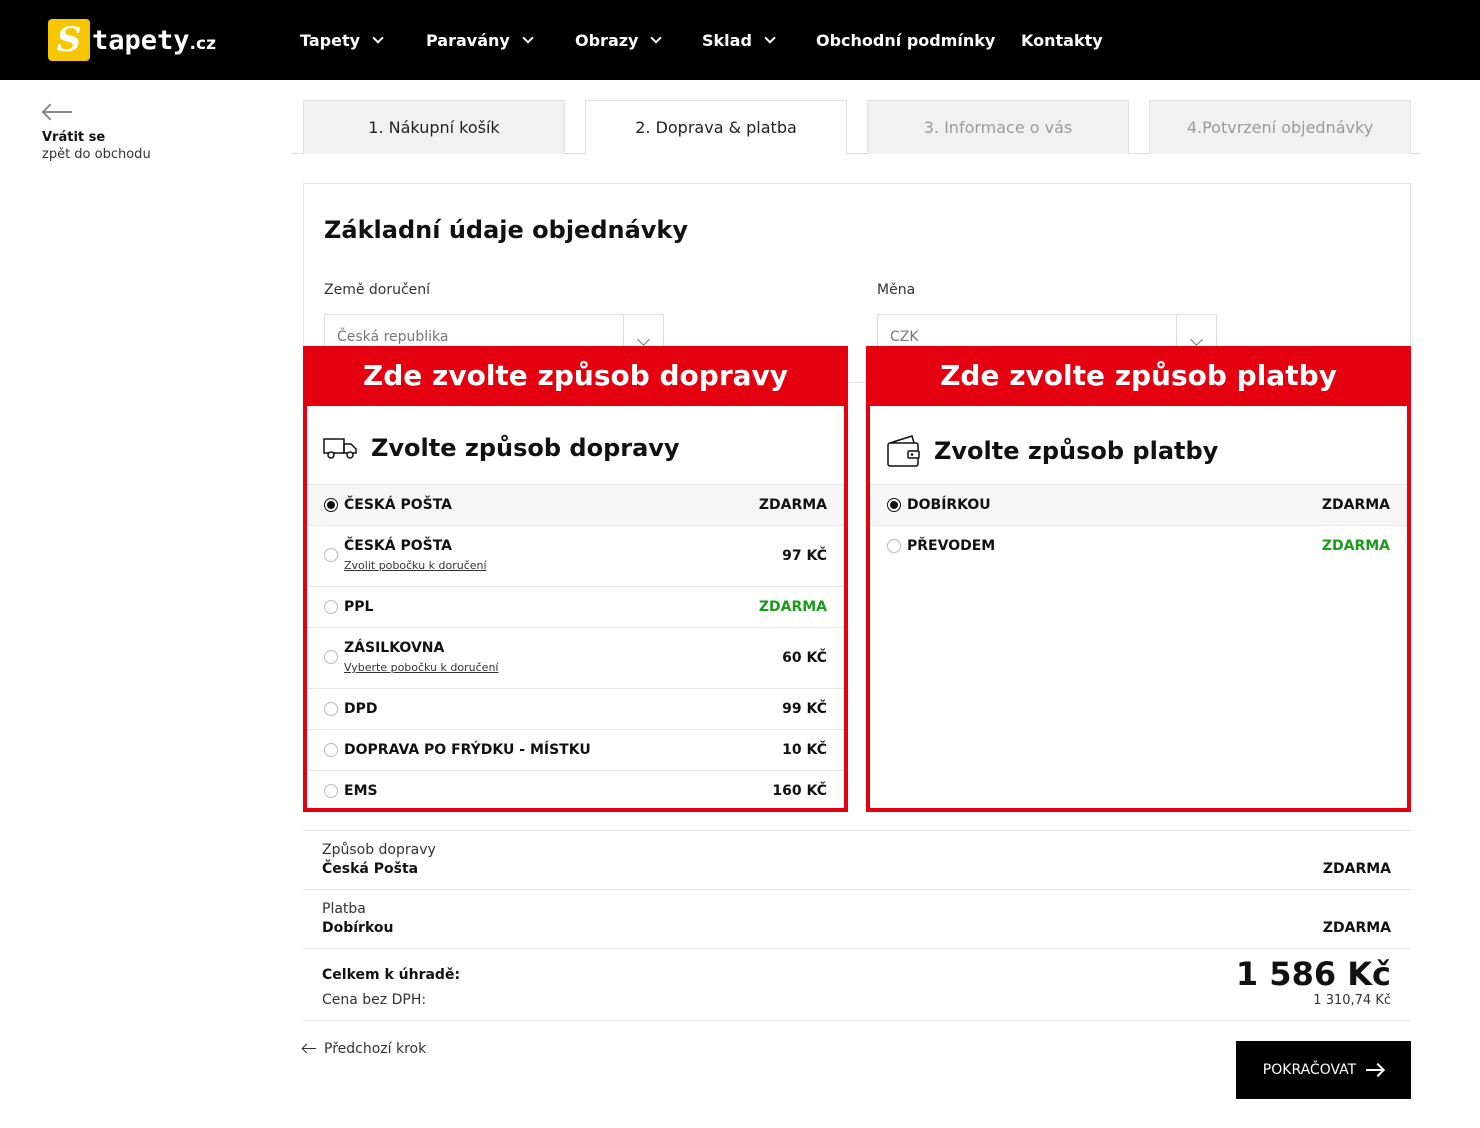 The height and width of the screenshot is (1128, 1480). I want to click on arrow-right-icon, so click(1375, 1070).